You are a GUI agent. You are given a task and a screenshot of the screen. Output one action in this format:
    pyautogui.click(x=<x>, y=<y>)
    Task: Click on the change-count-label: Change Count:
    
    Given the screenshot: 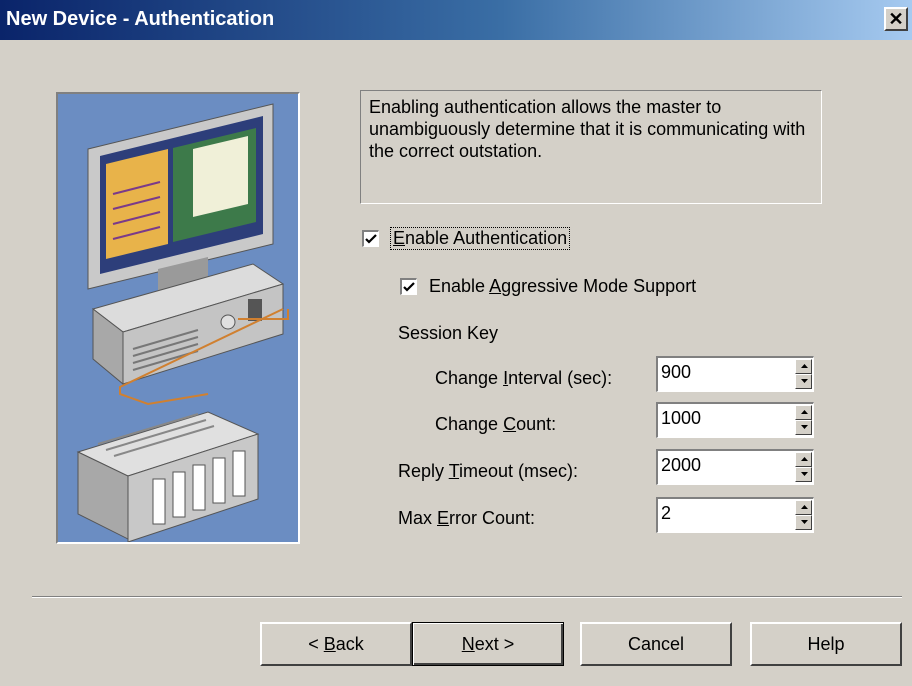 What is the action you would take?
    pyautogui.click(x=496, y=424)
    